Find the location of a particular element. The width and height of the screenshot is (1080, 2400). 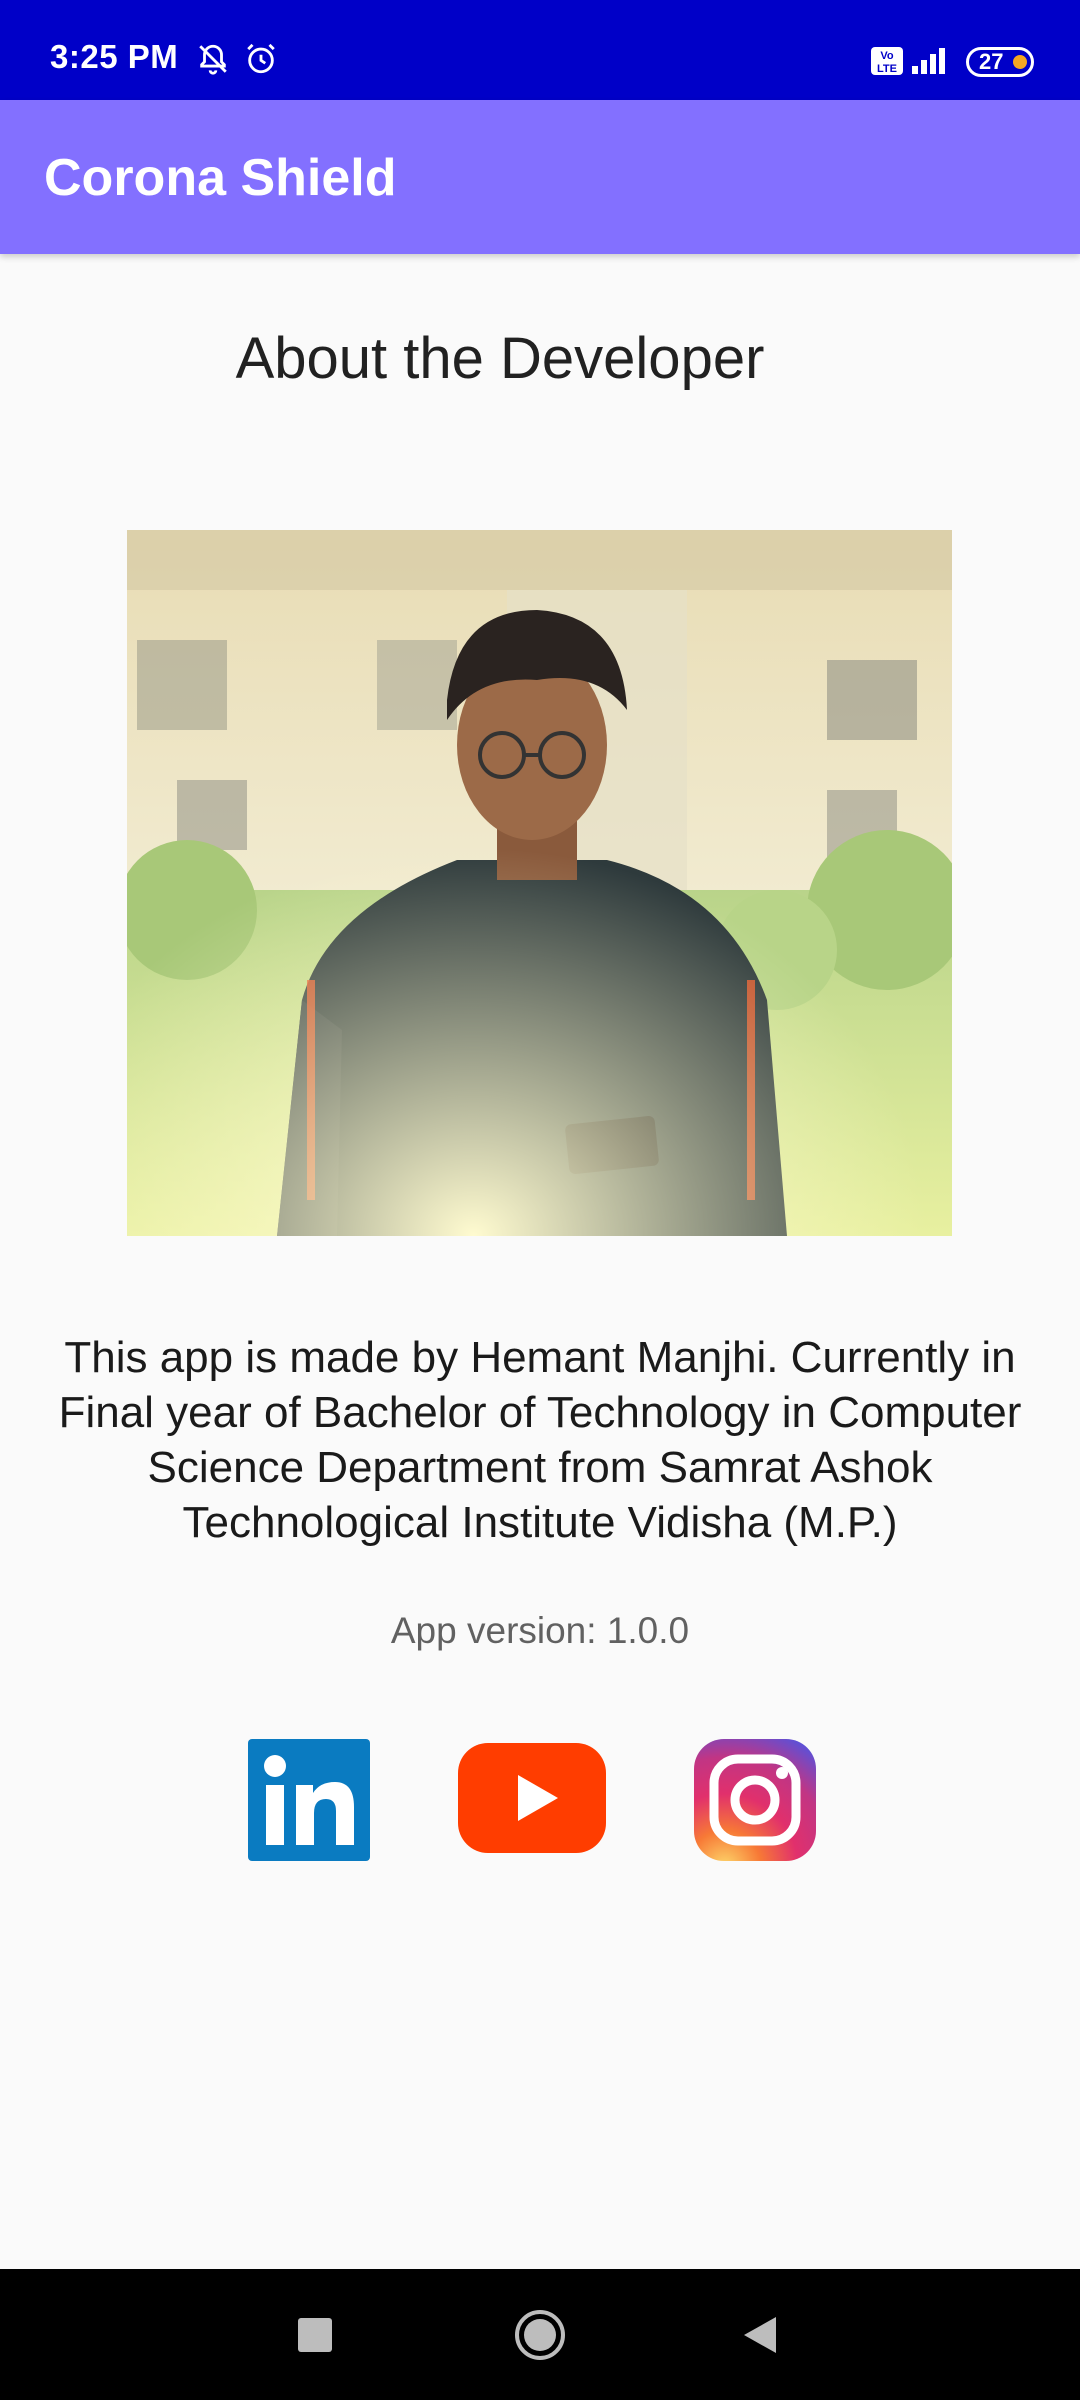

charging-indicator is located at coordinates (1020, 62).